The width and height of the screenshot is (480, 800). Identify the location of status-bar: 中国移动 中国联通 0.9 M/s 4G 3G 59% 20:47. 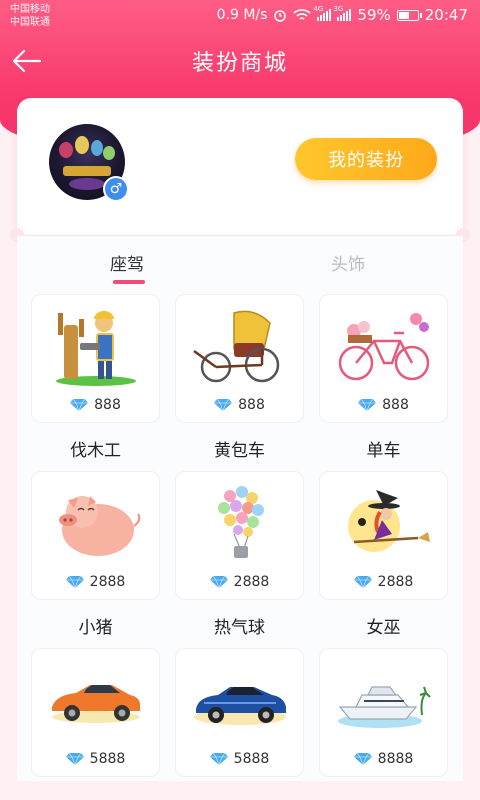
(240, 17).